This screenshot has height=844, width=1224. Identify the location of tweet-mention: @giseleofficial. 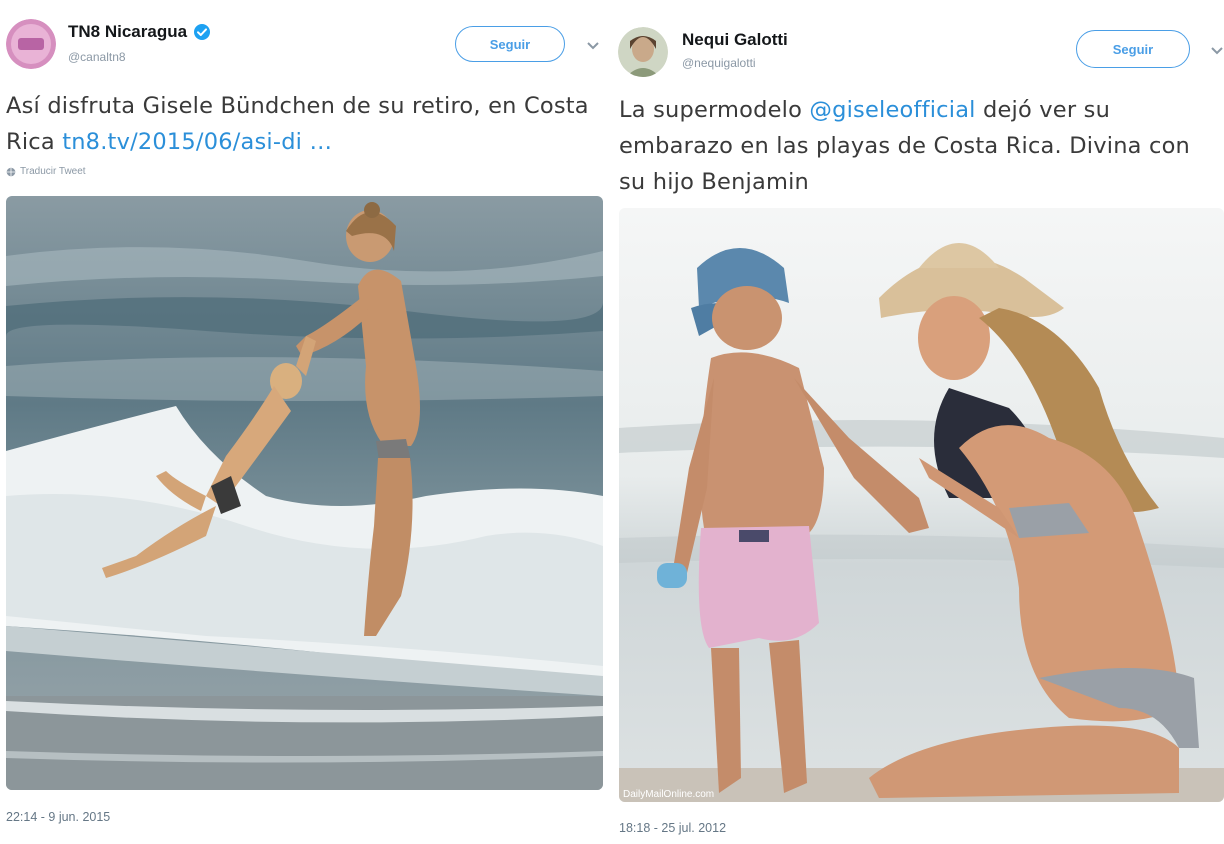
(892, 110).